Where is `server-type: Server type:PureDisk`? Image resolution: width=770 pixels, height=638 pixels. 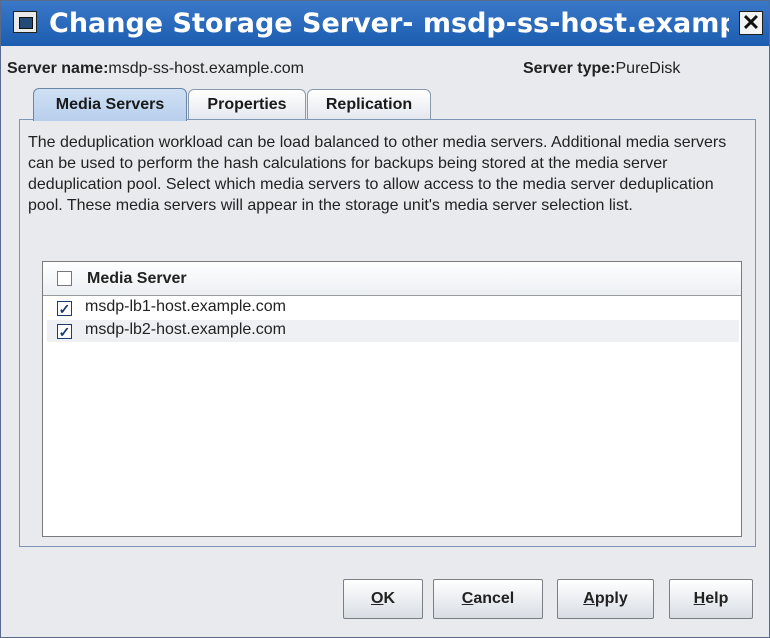
server-type: Server type:PureDisk is located at coordinates (601, 69).